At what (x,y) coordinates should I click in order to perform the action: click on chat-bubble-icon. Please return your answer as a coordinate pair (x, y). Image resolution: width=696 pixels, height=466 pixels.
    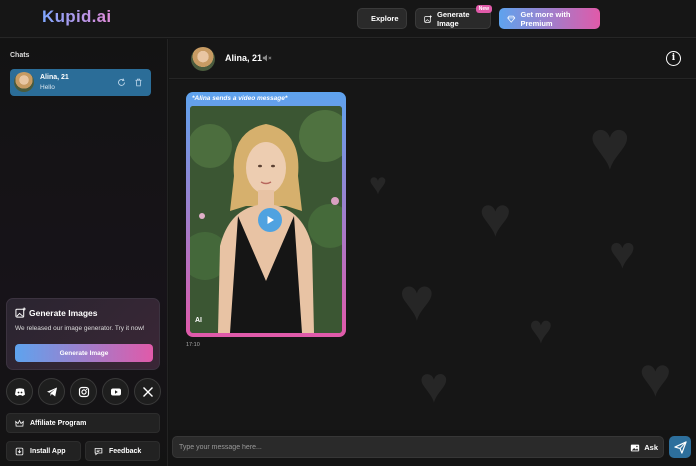
    Looking at the image, I should click on (98, 451).